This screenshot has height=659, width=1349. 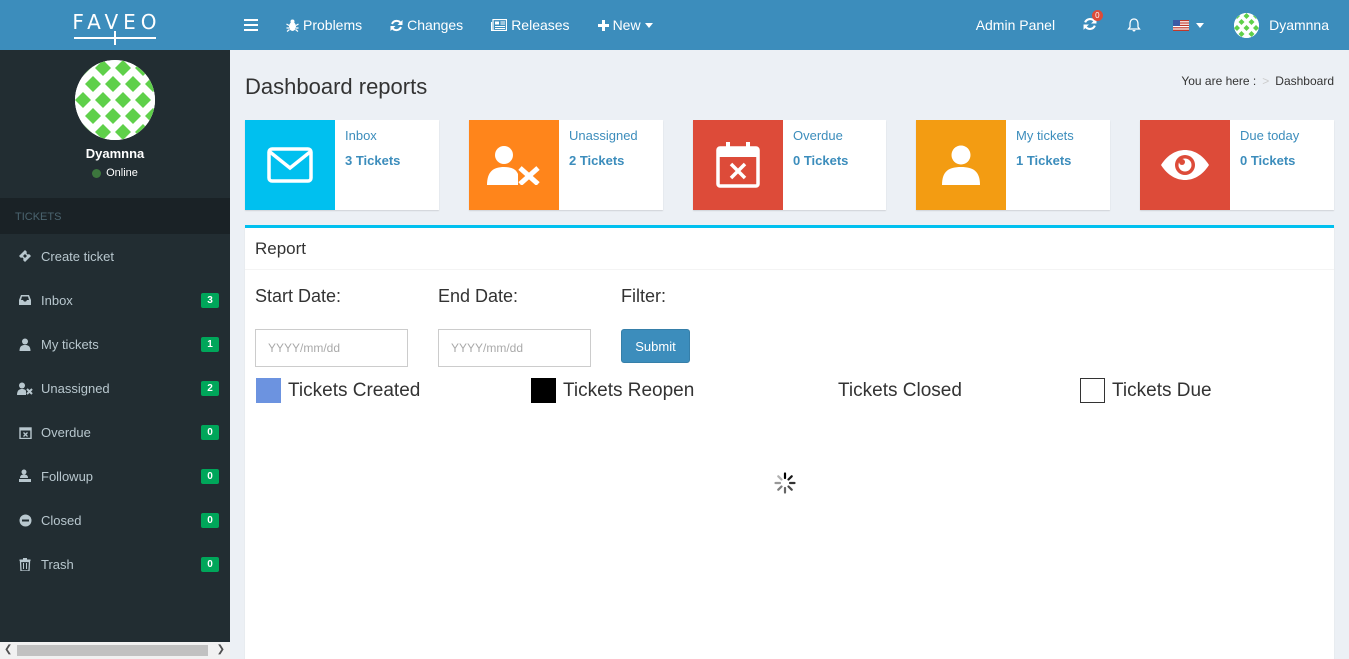 What do you see at coordinates (612, 390) in the screenshot?
I see `legend-tickets-reopen: Tickets Reopen` at bounding box center [612, 390].